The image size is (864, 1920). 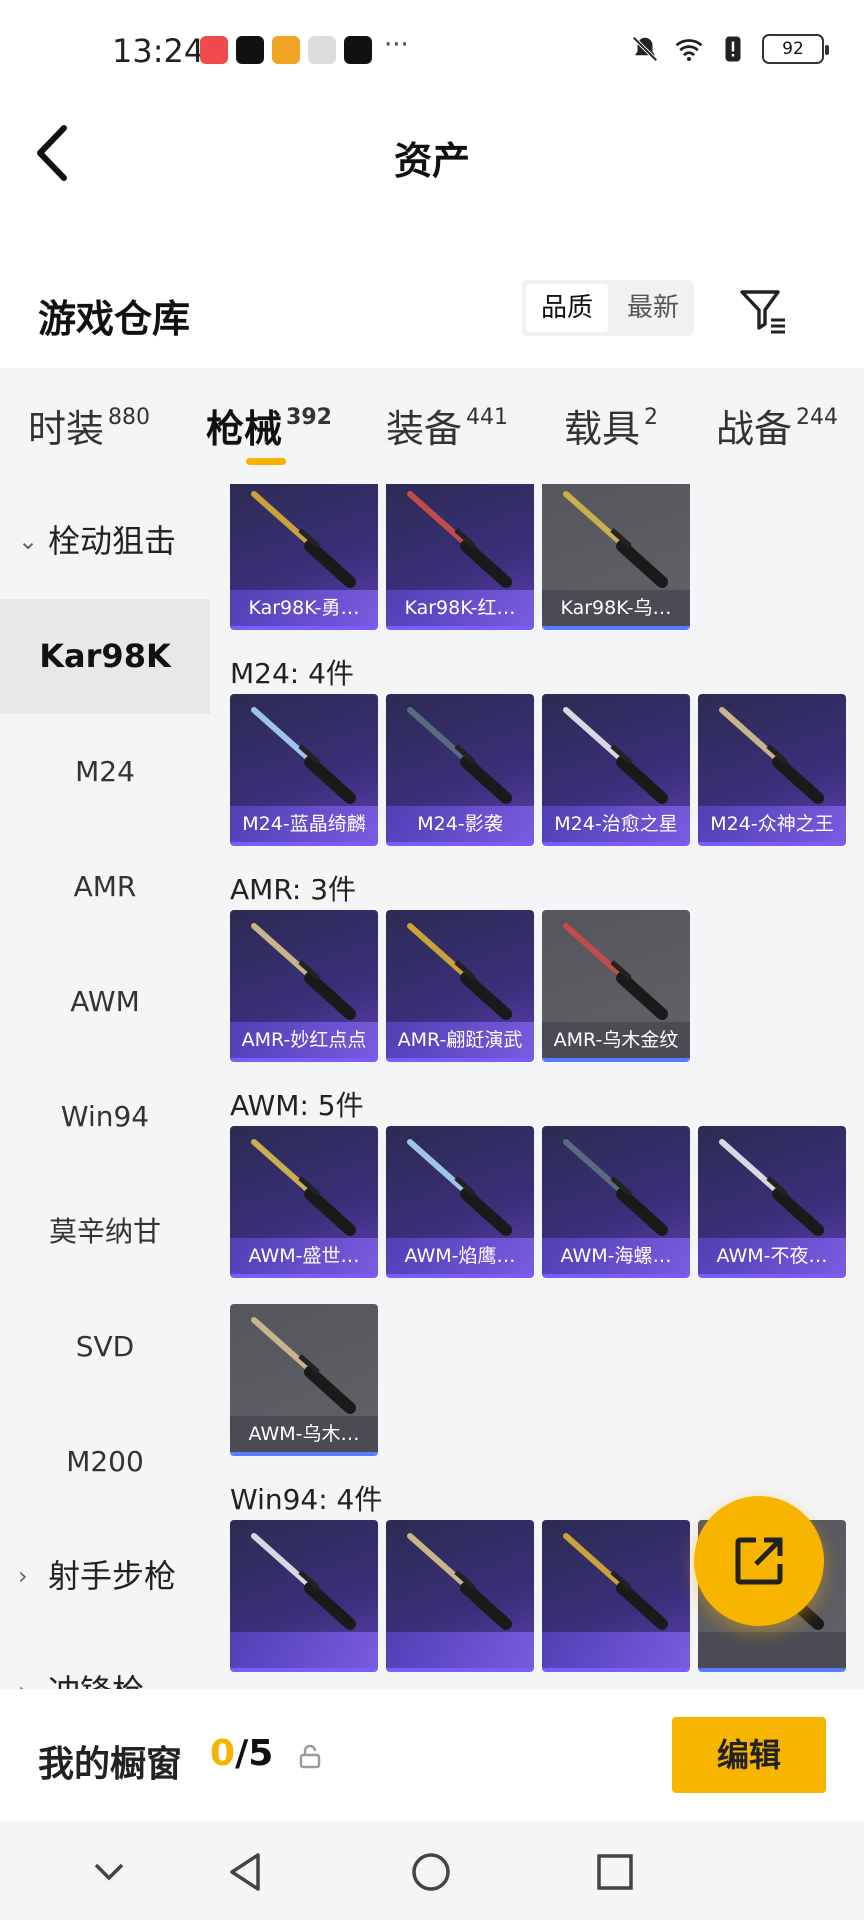 What do you see at coordinates (645, 49) in the screenshot?
I see `mute-bell-icon` at bounding box center [645, 49].